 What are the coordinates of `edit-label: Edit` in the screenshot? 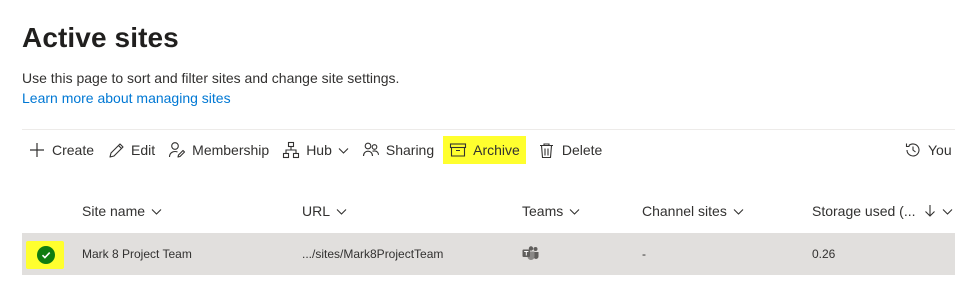 It's located at (143, 150).